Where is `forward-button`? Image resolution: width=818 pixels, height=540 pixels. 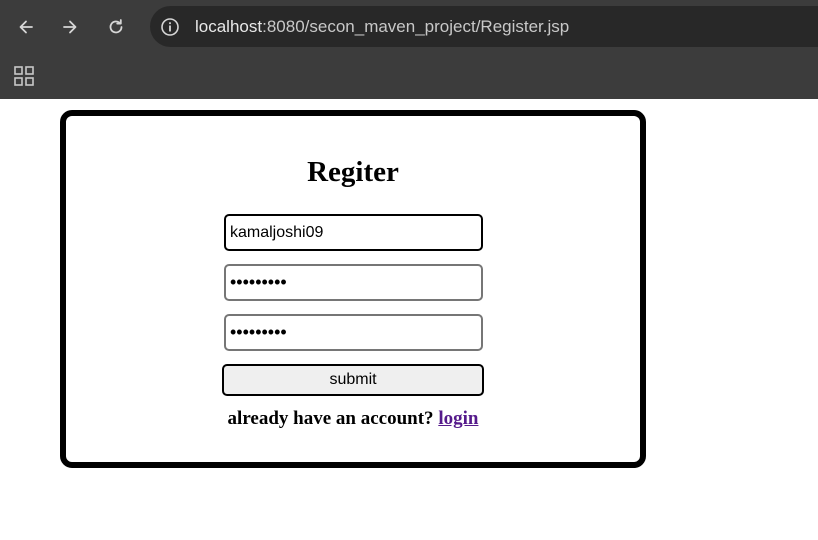 forward-button is located at coordinates (70, 27).